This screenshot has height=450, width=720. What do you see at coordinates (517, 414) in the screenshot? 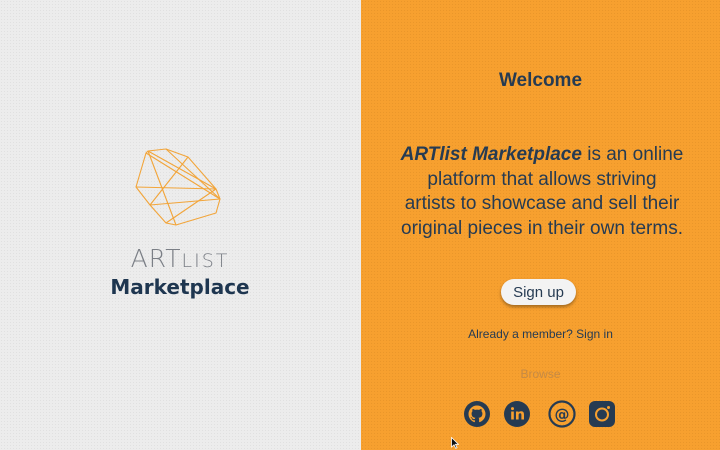
I see `linkedin-icon` at bounding box center [517, 414].